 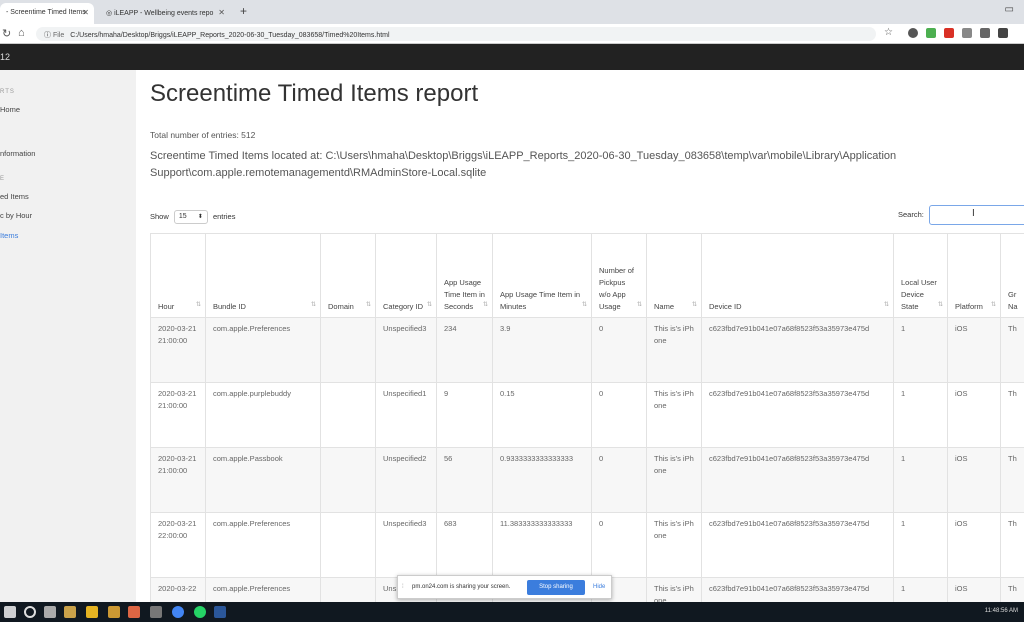 I want to click on table-cell: 0, so click(x=619, y=415).